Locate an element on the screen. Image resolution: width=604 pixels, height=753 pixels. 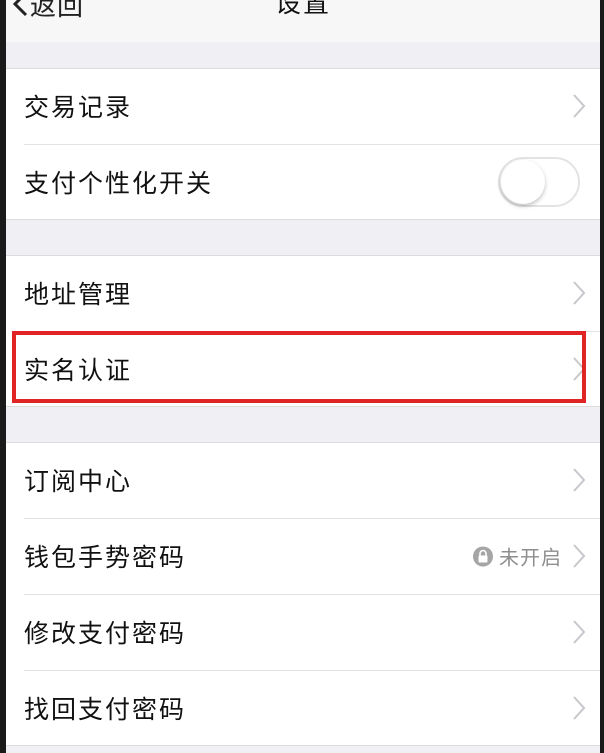
settings-item-real-name-verification: 实名认证 is located at coordinates (303, 369).